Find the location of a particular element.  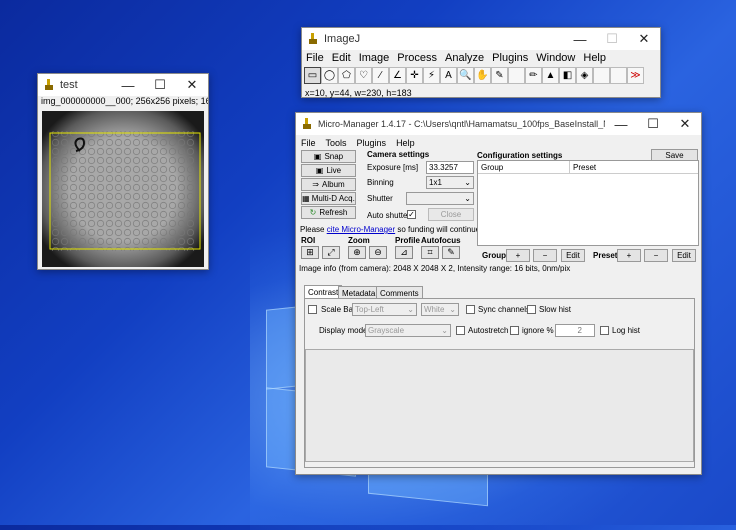

autofocus-icon: ⌗ is located at coordinates (430, 252).